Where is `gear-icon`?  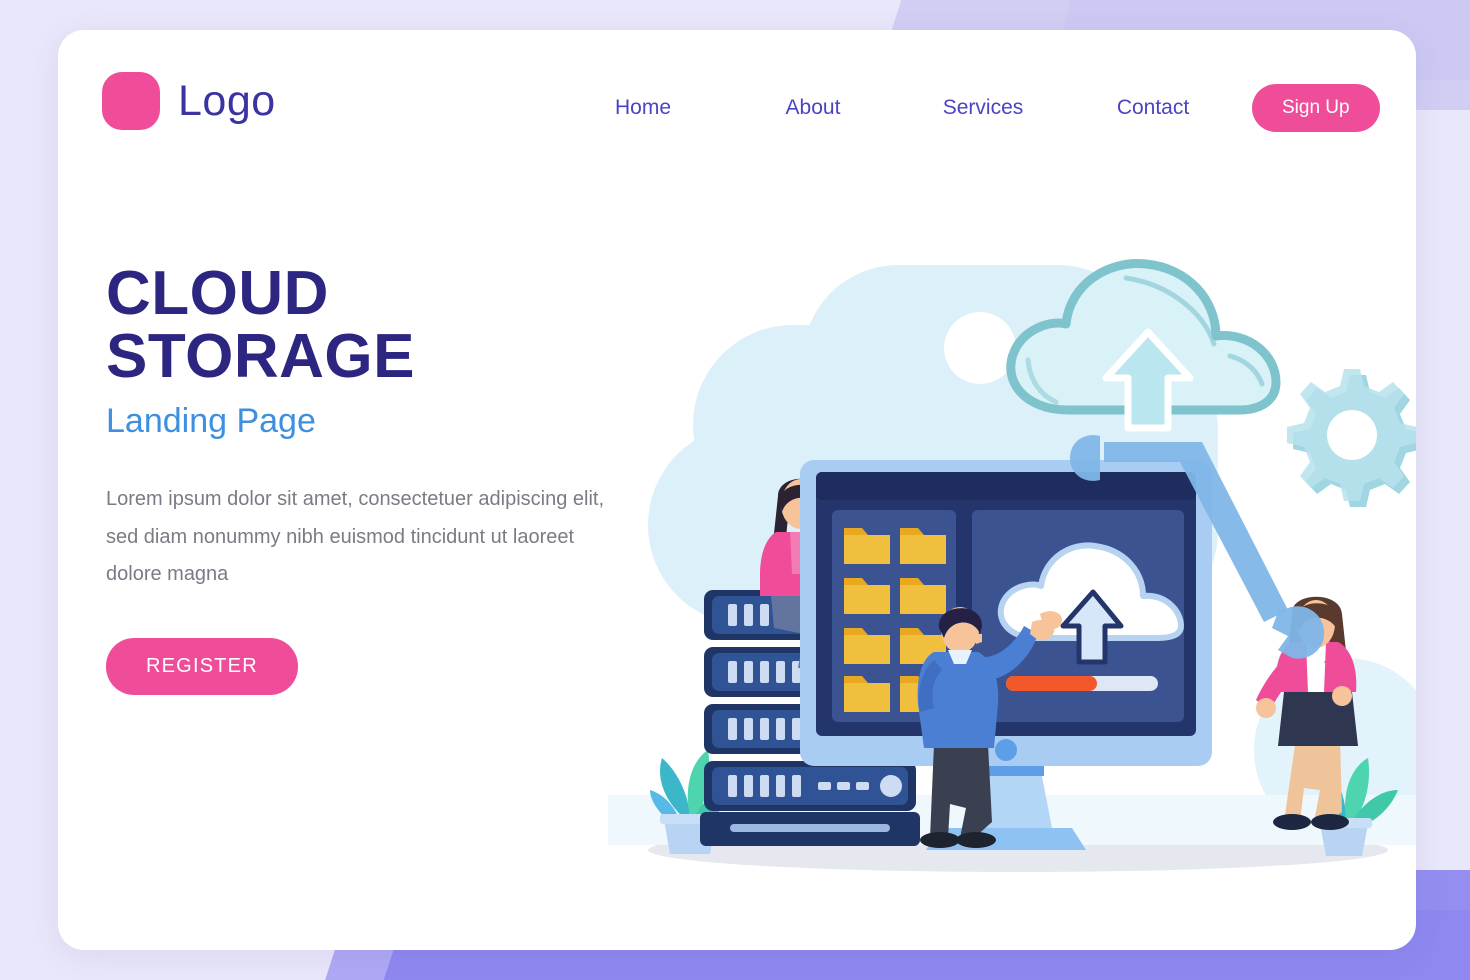
gear-icon is located at coordinates (1351, 438).